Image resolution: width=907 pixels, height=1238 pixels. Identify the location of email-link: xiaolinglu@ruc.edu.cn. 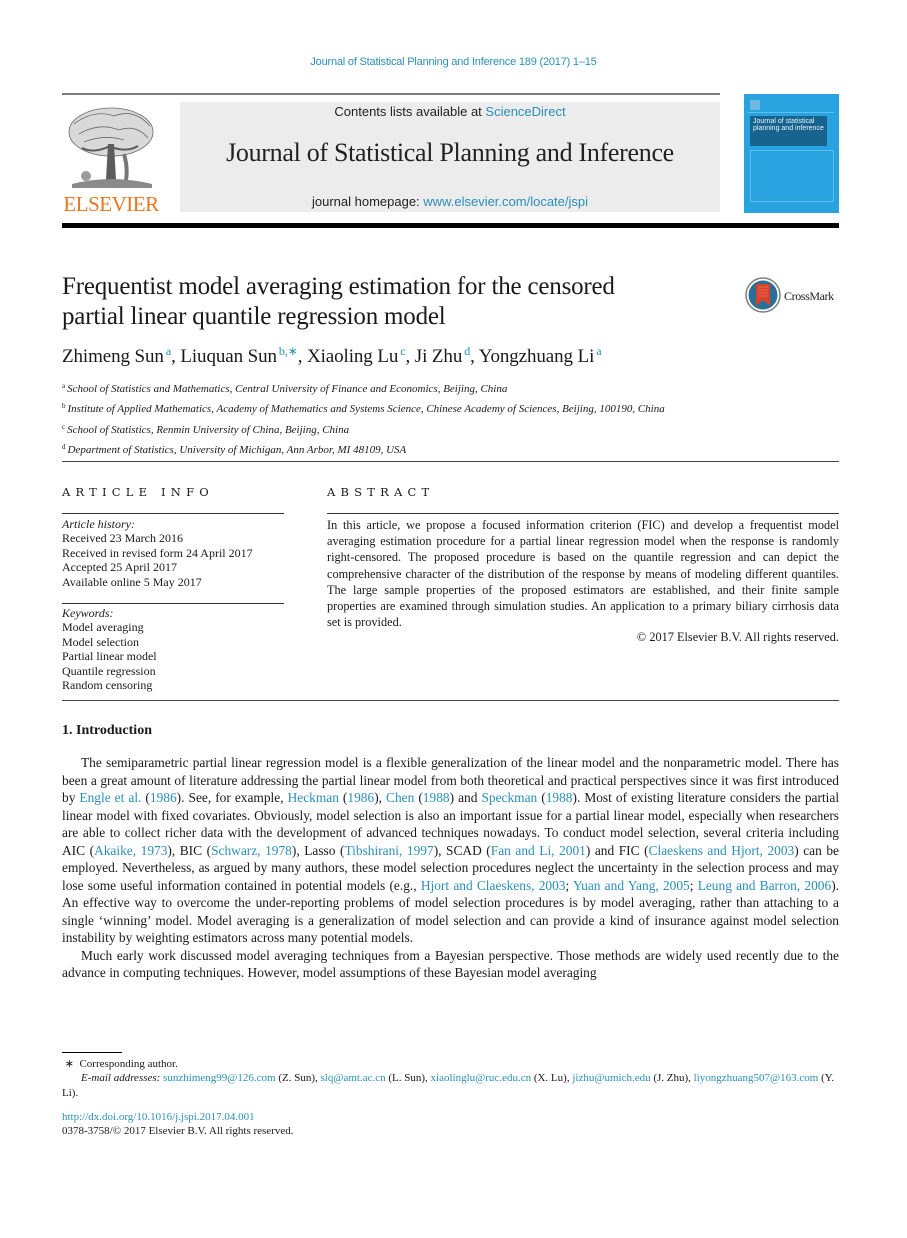
(481, 1078).